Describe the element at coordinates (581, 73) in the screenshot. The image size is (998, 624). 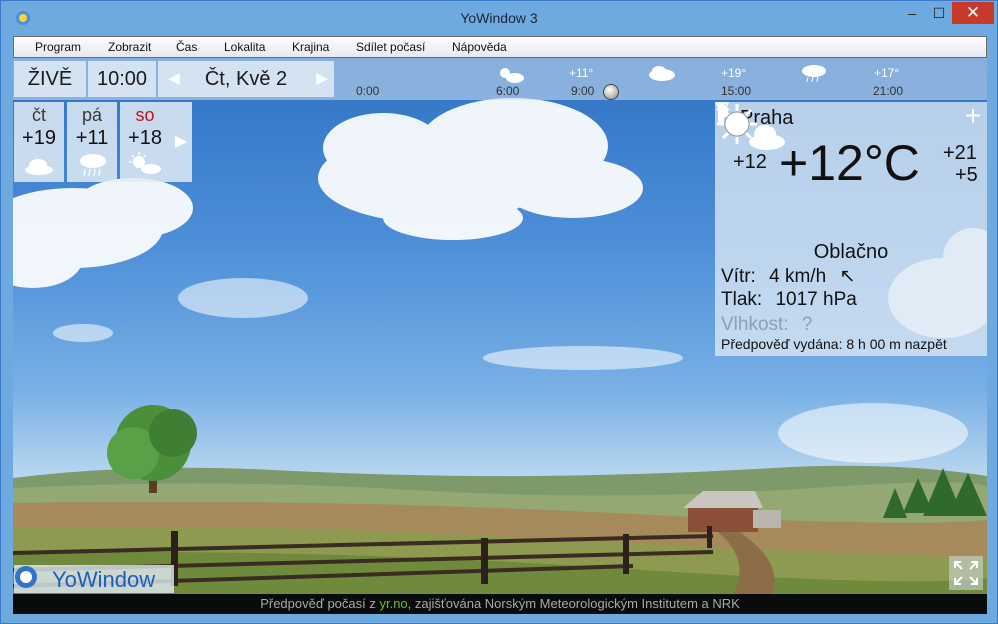
I see `timeline-temp: +11°` at that location.